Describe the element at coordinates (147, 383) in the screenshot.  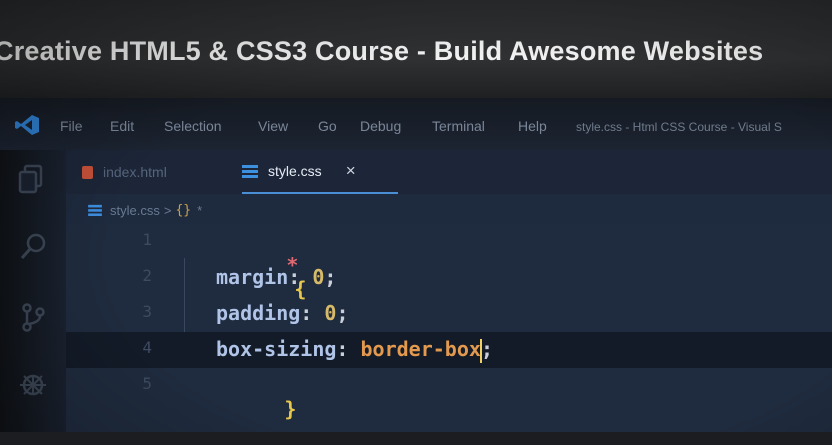
I see `line-number: 5` at that location.